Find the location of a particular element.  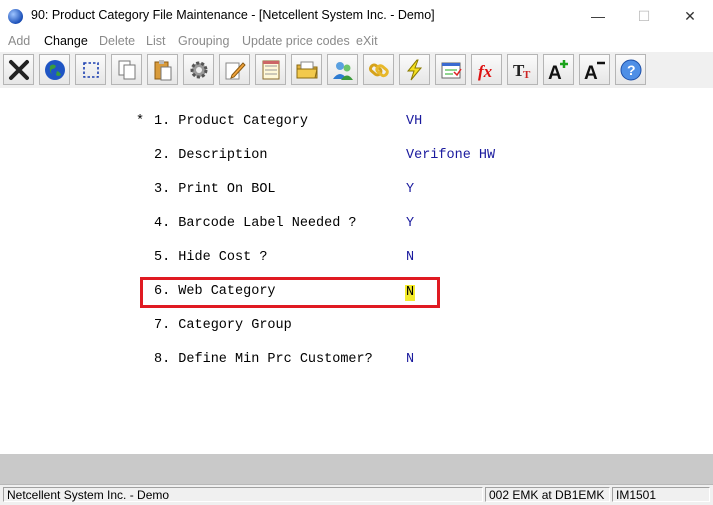

users-icon is located at coordinates (342, 69).